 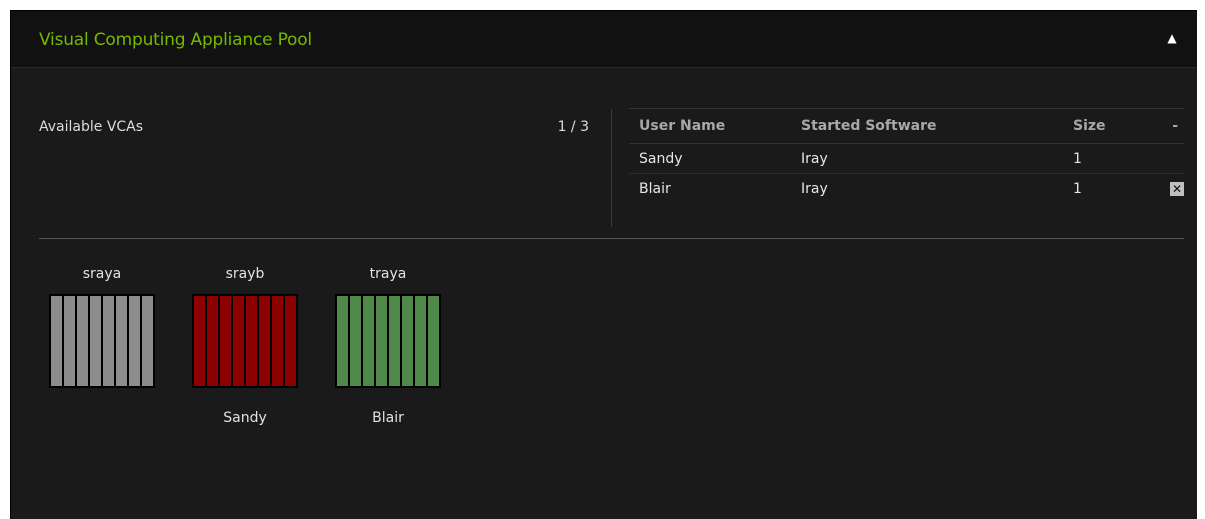 I want to click on vca-node-sraya: sraya, so click(x=102, y=348).